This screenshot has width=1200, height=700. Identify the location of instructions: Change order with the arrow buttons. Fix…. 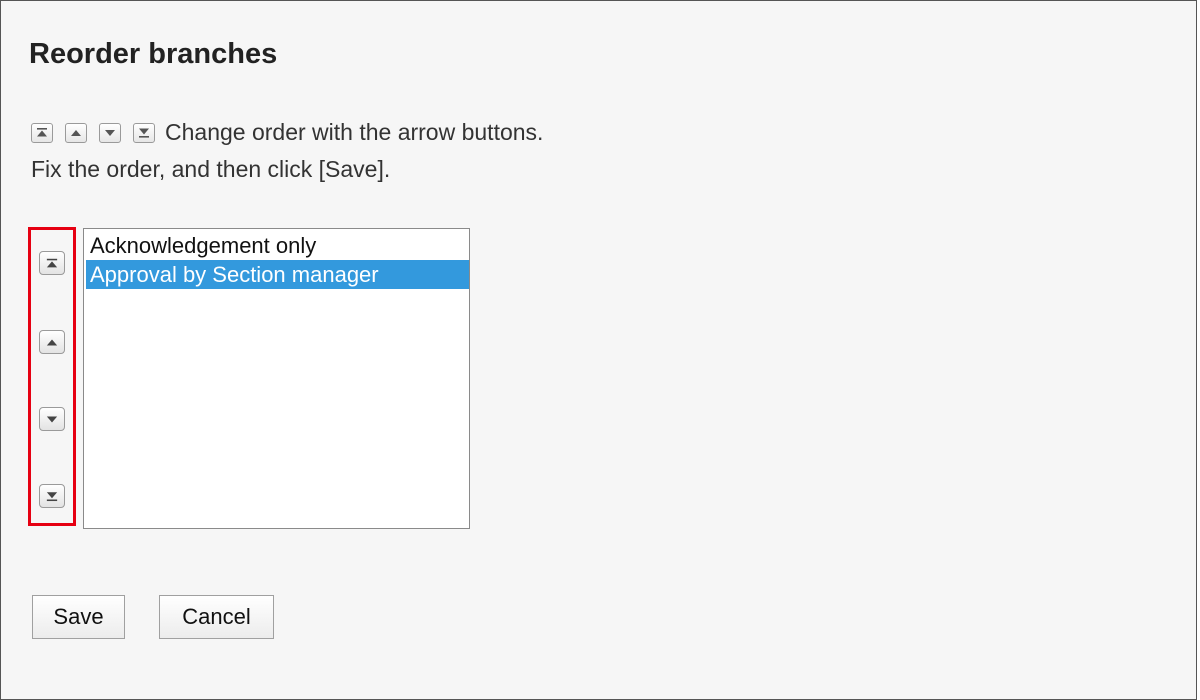
(287, 151).